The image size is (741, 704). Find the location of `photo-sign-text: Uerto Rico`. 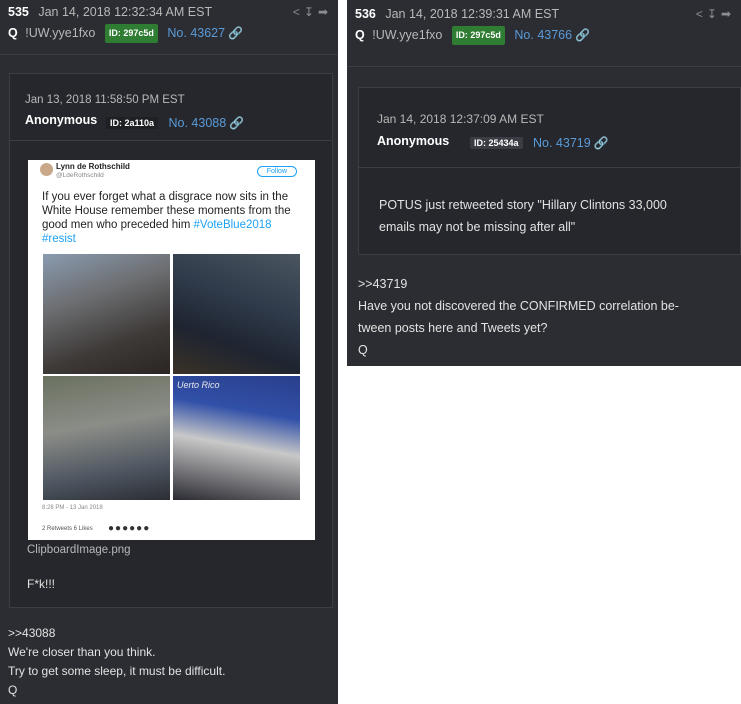

photo-sign-text: Uerto Rico is located at coordinates (198, 385).